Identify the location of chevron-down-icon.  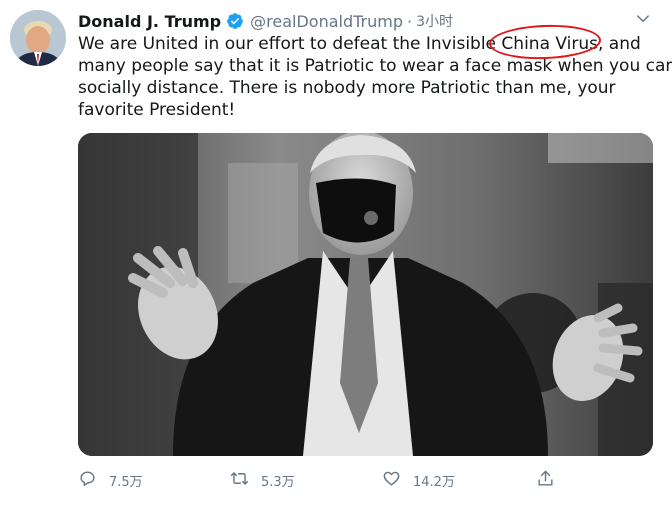
(643, 21).